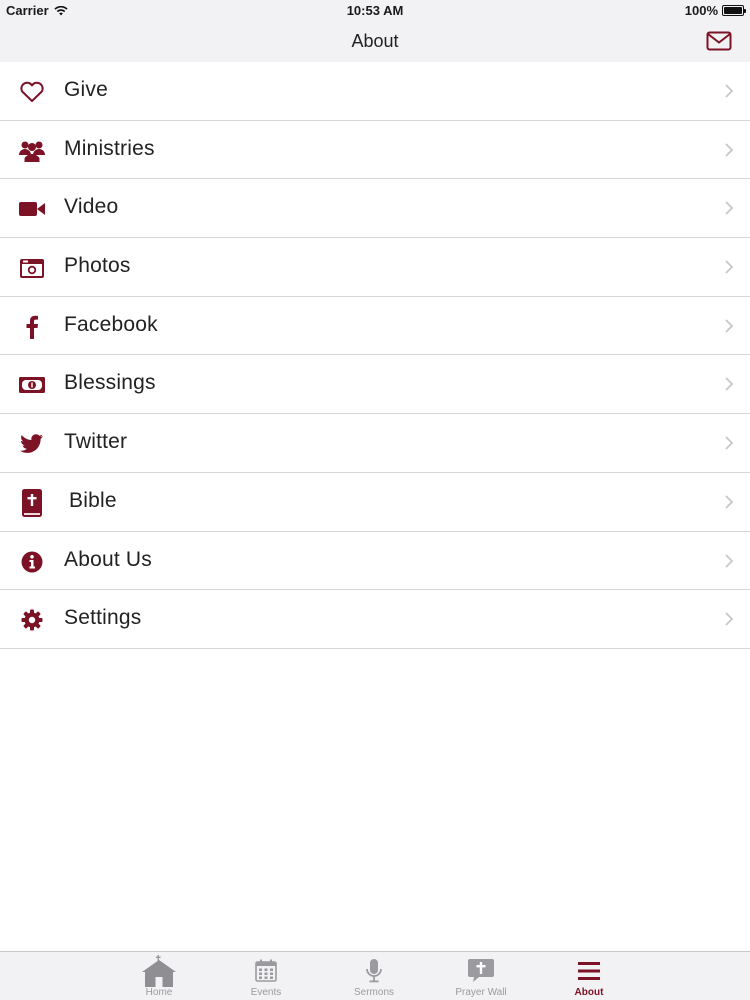 The height and width of the screenshot is (1000, 750). I want to click on page-title: About, so click(375, 41).